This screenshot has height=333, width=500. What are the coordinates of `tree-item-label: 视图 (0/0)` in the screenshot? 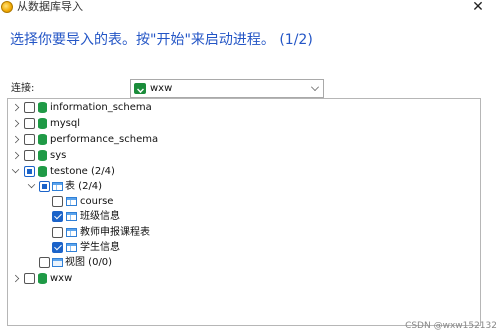 It's located at (89, 262).